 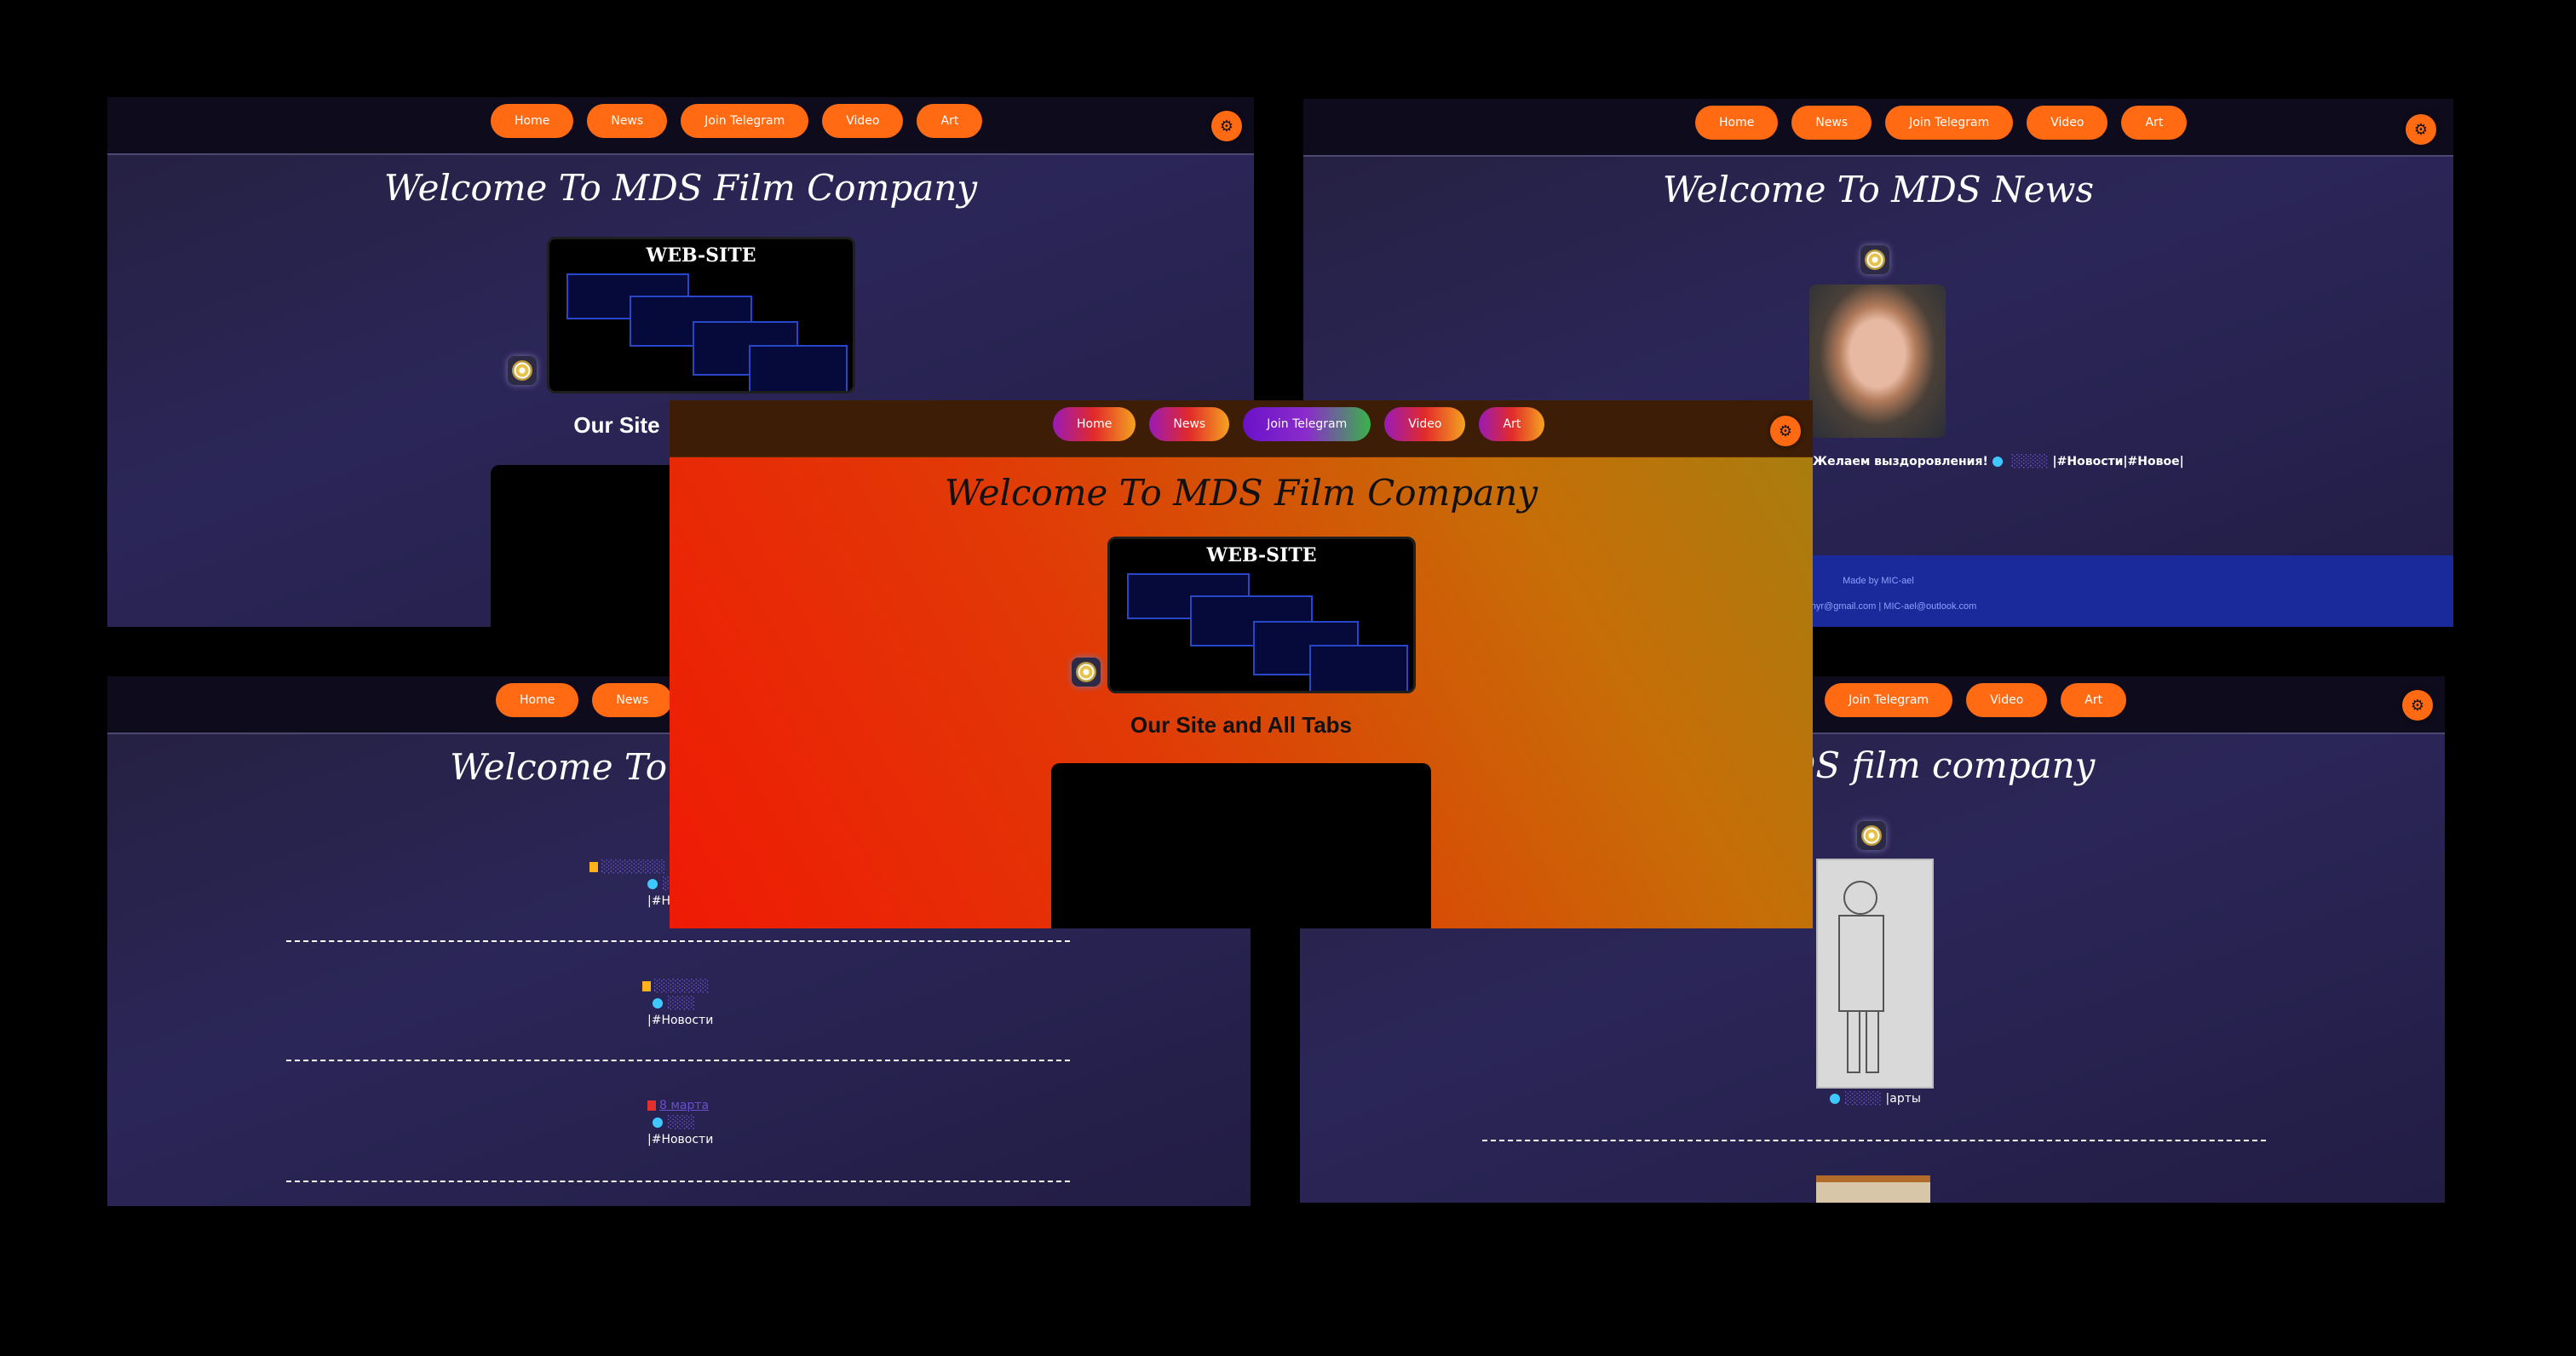 What do you see at coordinates (1241, 725) in the screenshot?
I see `section-subtitle: Our Site and All Tabs` at bounding box center [1241, 725].